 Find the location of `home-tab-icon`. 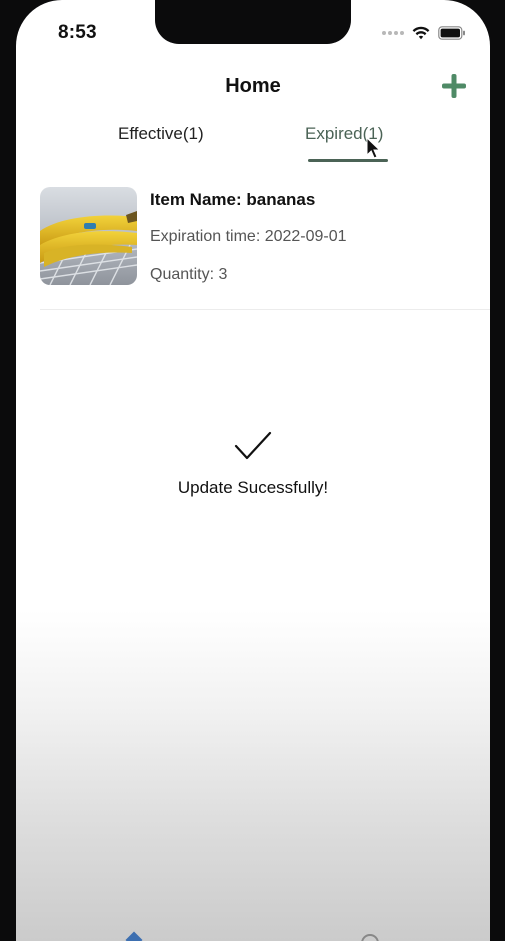

home-tab-icon is located at coordinates (134, 936).